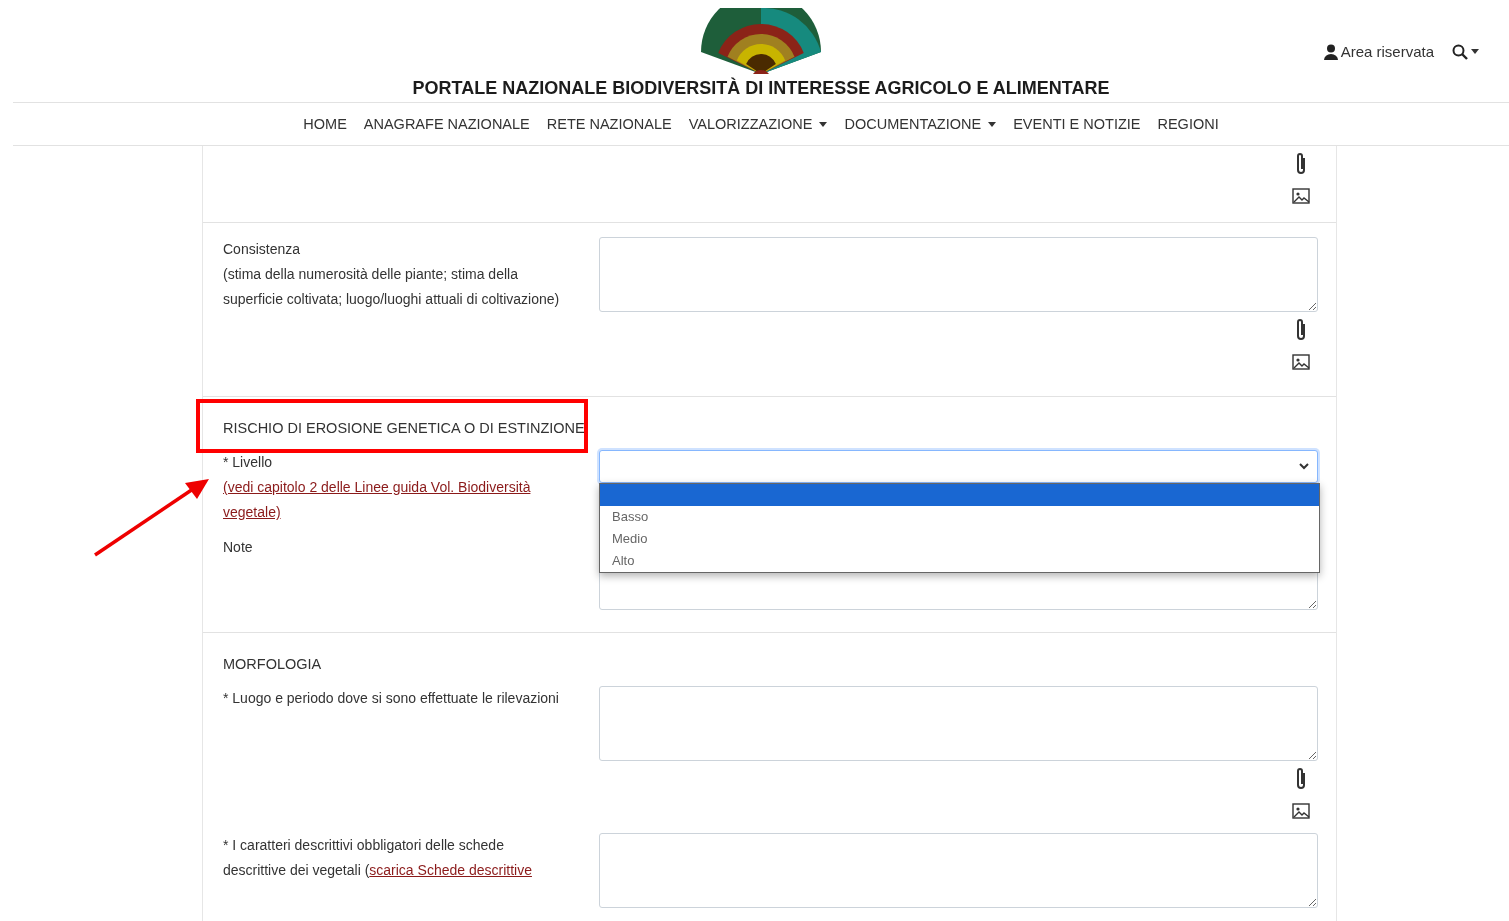  What do you see at coordinates (262, 249) in the screenshot?
I see `field-label: Consistenza` at bounding box center [262, 249].